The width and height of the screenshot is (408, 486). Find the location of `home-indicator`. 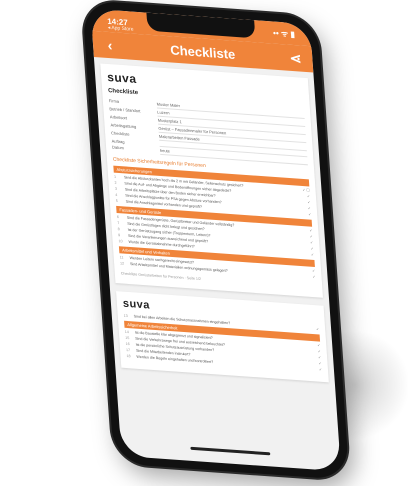

home-indicator is located at coordinates (230, 451).